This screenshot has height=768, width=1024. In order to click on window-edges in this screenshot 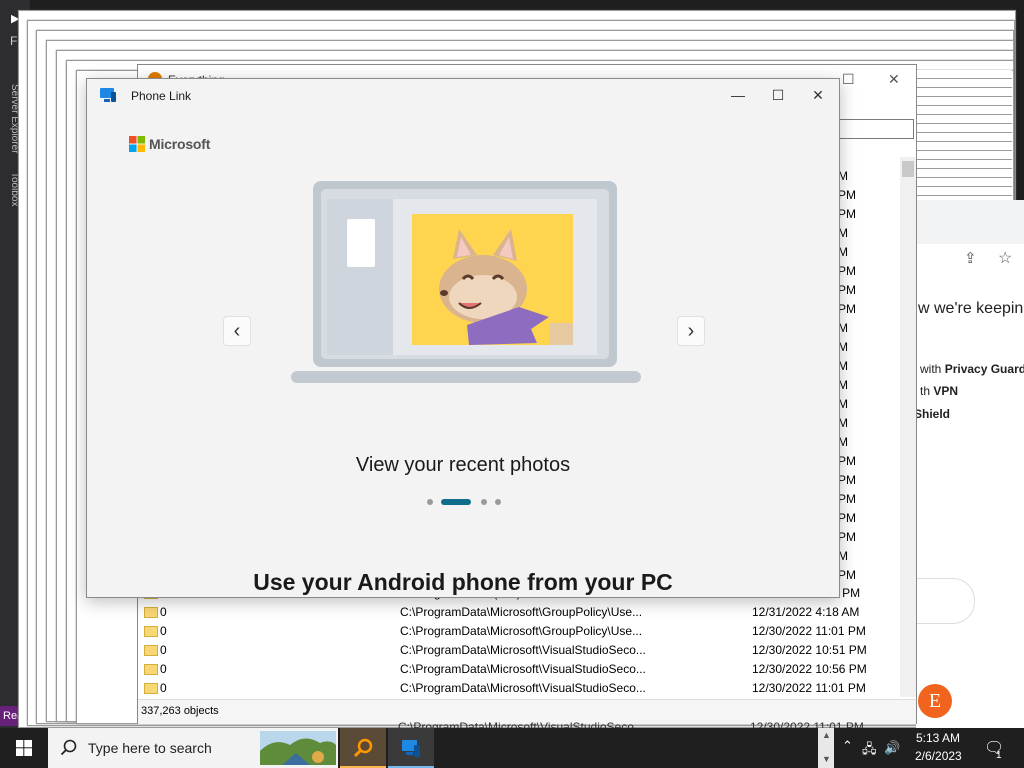, I will do `click(964, 135)`.